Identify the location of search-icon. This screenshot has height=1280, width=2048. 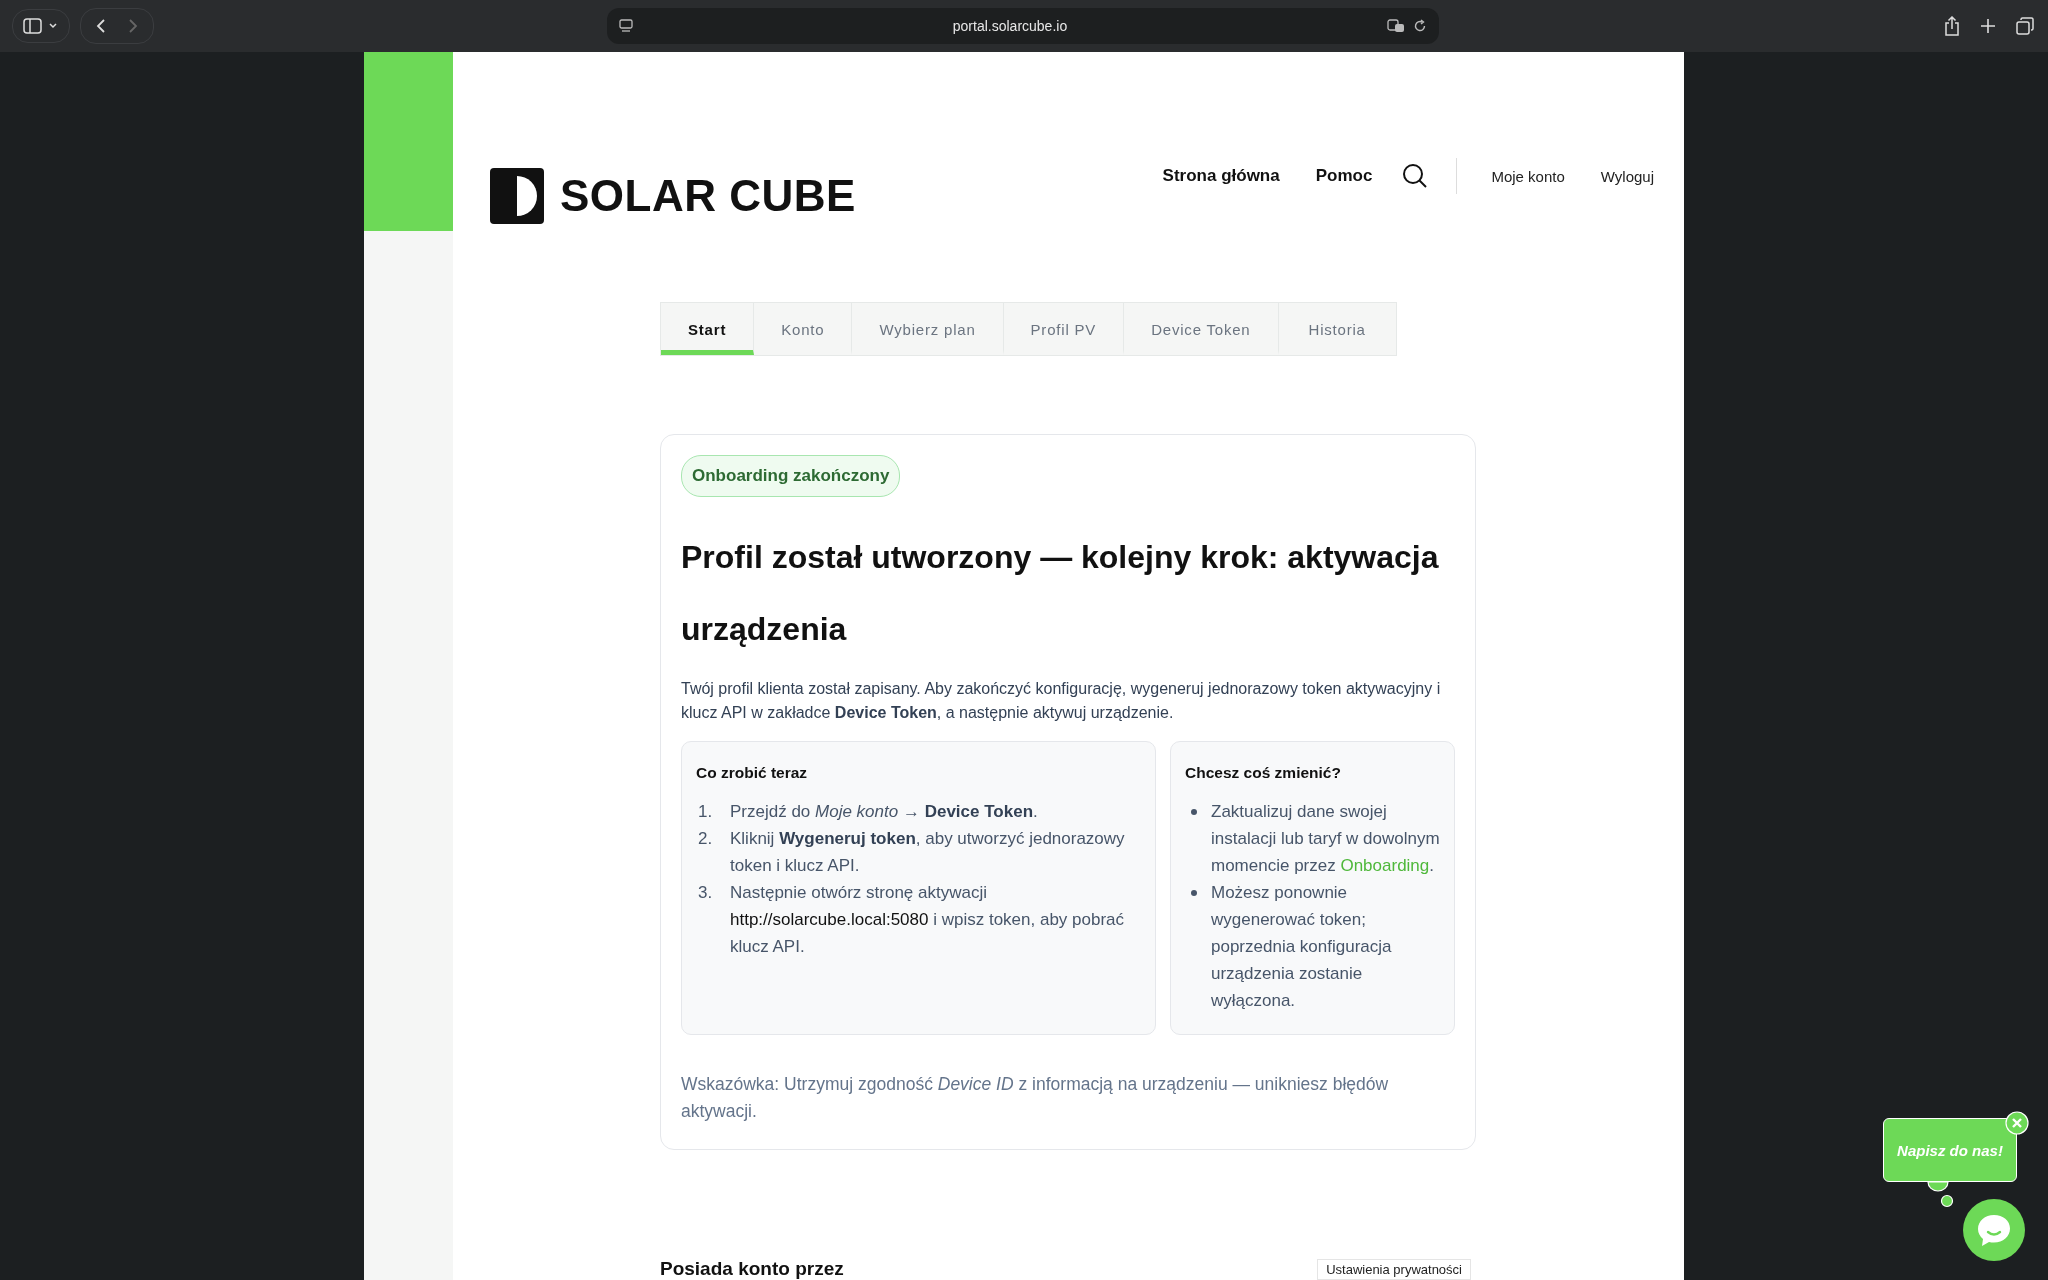
(1415, 176).